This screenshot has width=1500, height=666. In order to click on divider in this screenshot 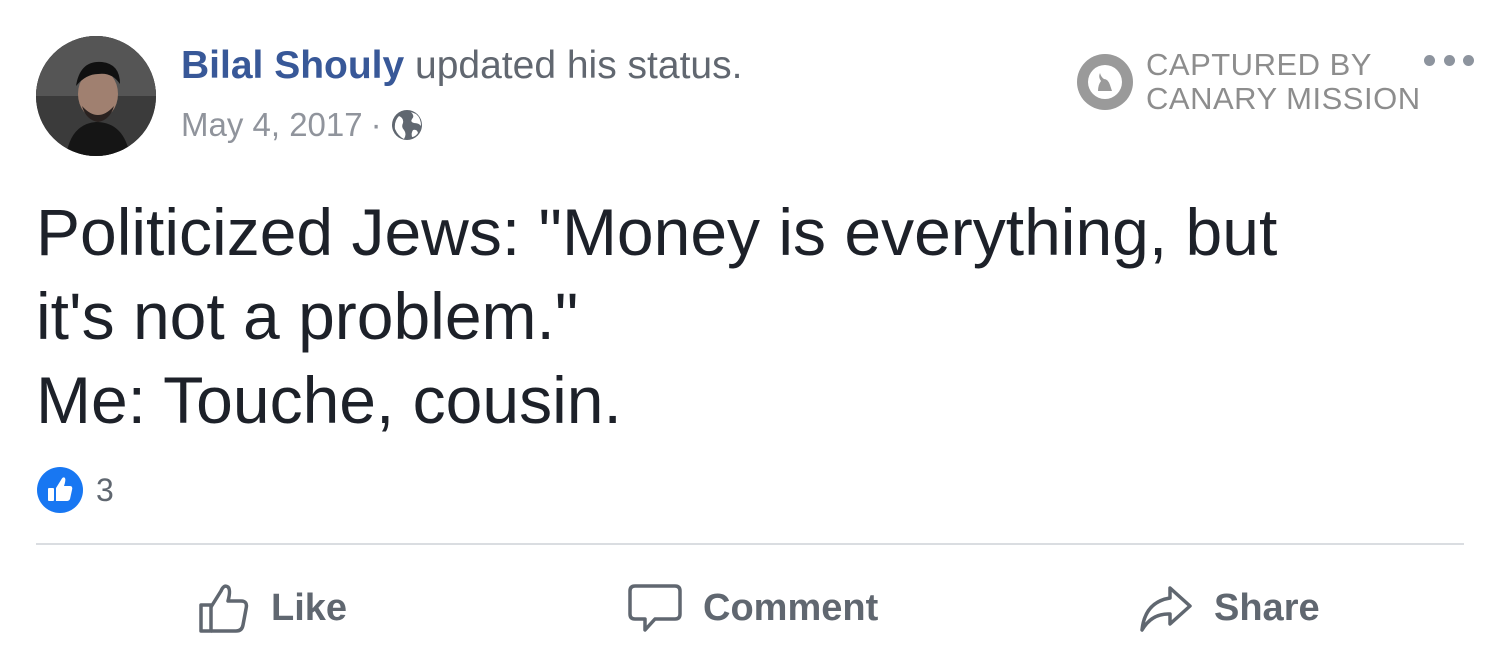, I will do `click(750, 544)`.